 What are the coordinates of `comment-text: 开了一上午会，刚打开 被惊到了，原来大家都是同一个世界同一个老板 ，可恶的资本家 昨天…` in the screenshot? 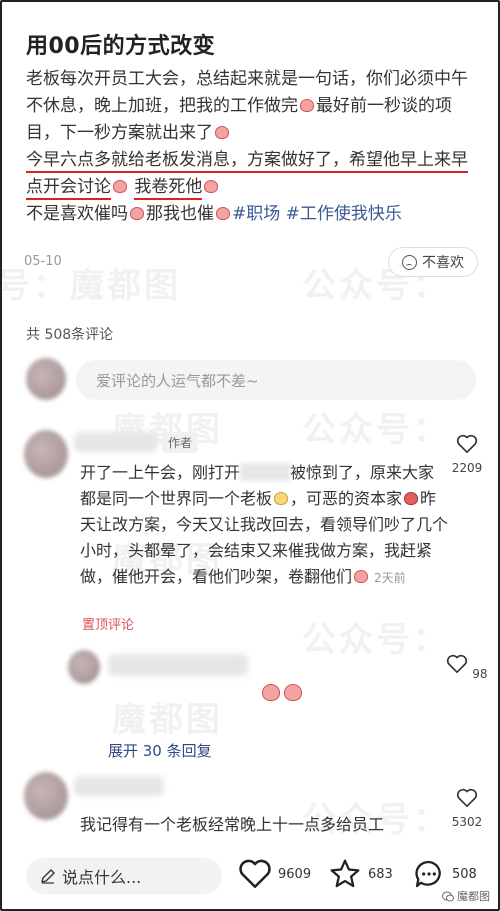 It's located at (265, 525).